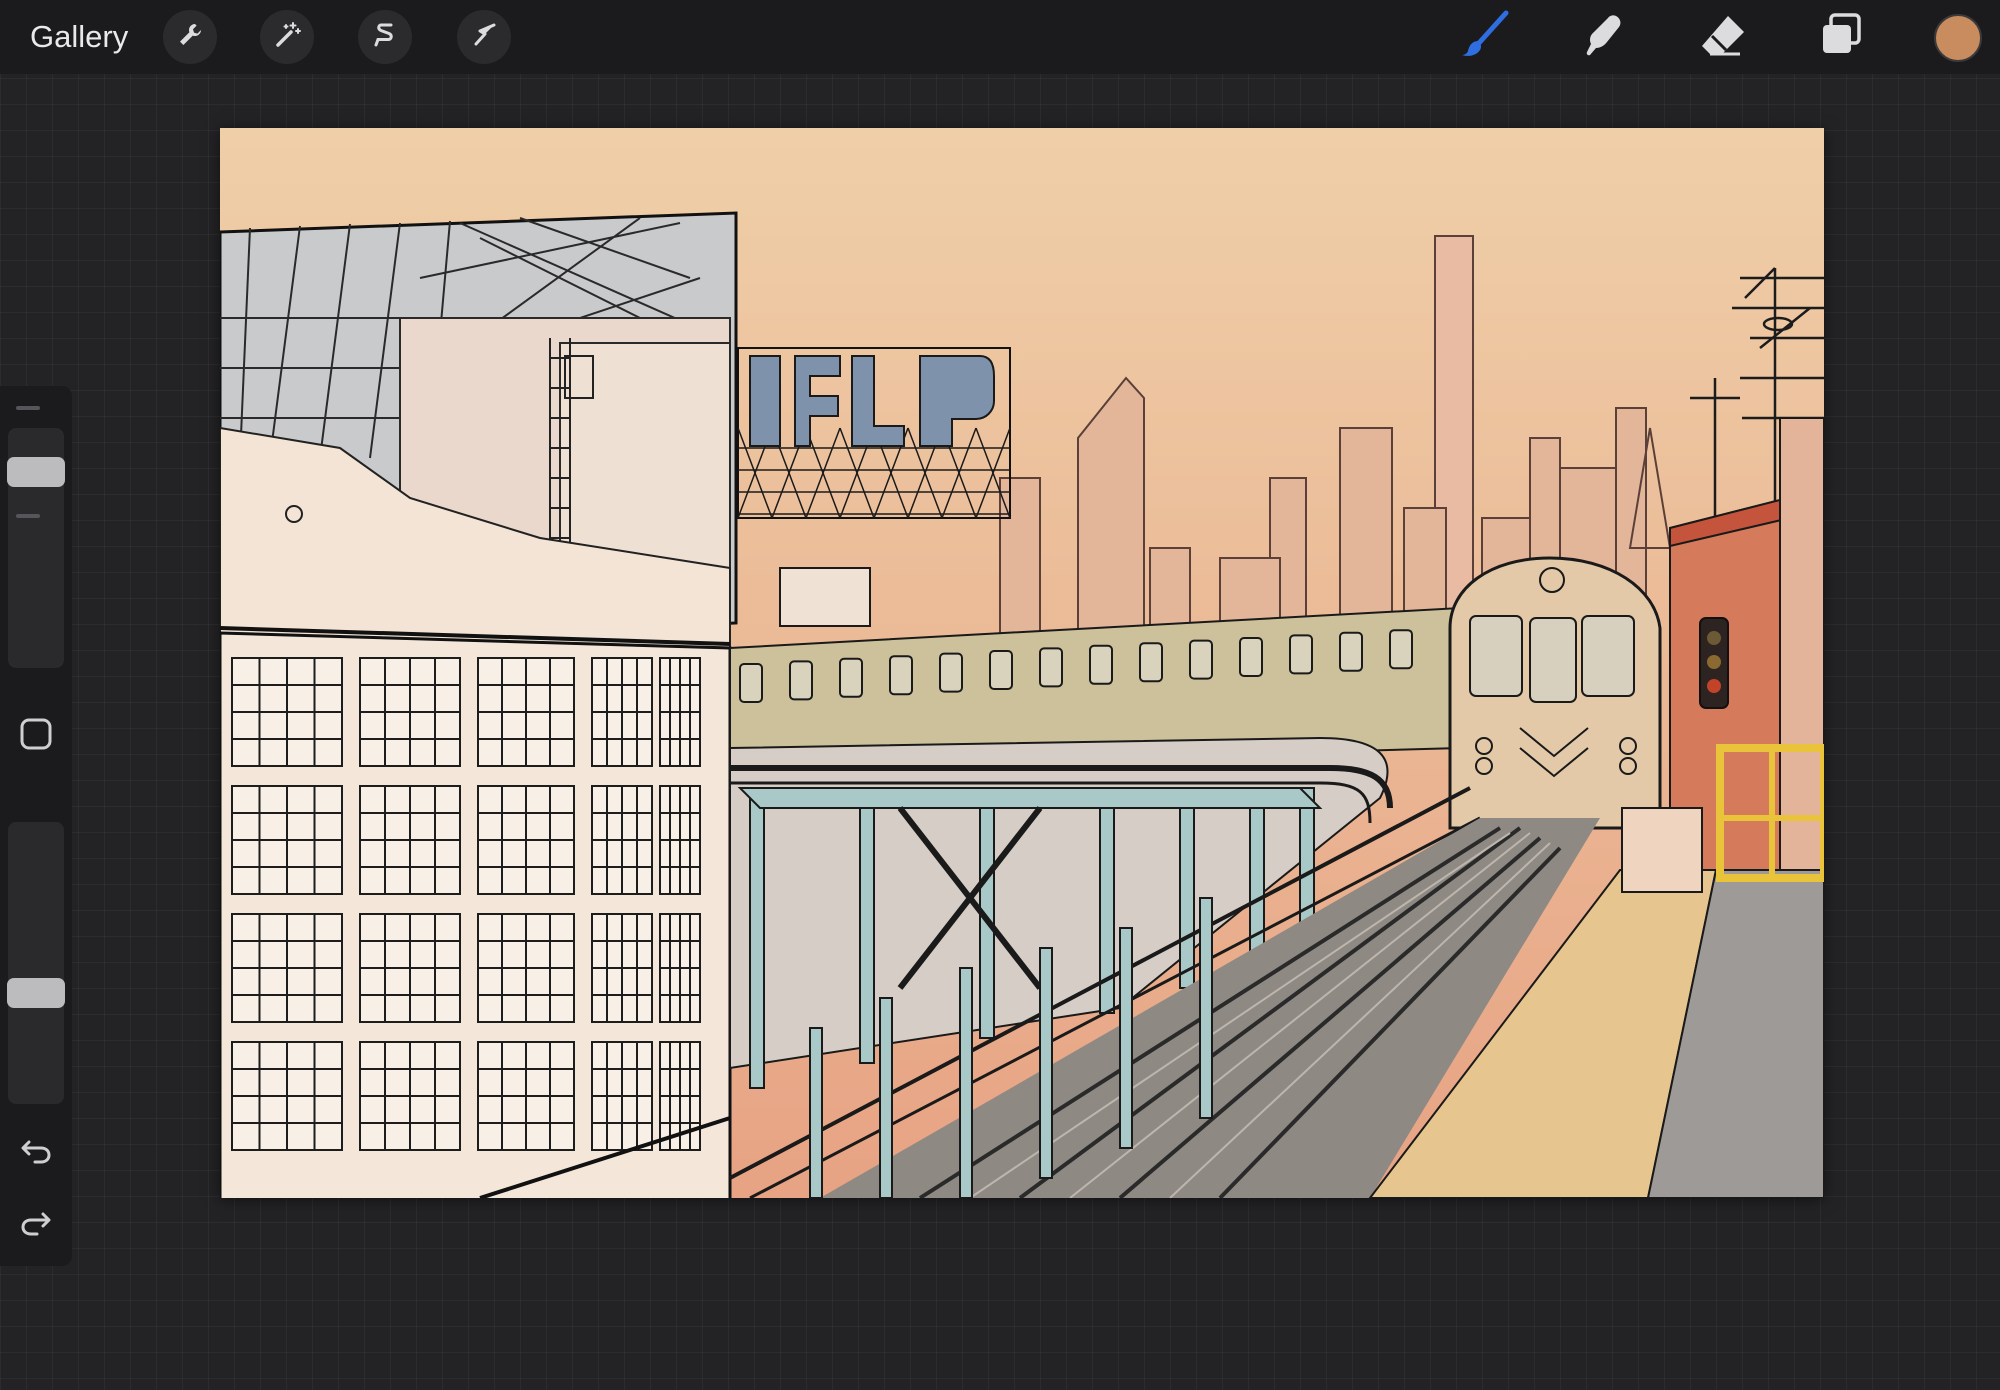 Image resolution: width=2000 pixels, height=1390 pixels. I want to click on actions-button, so click(190, 37).